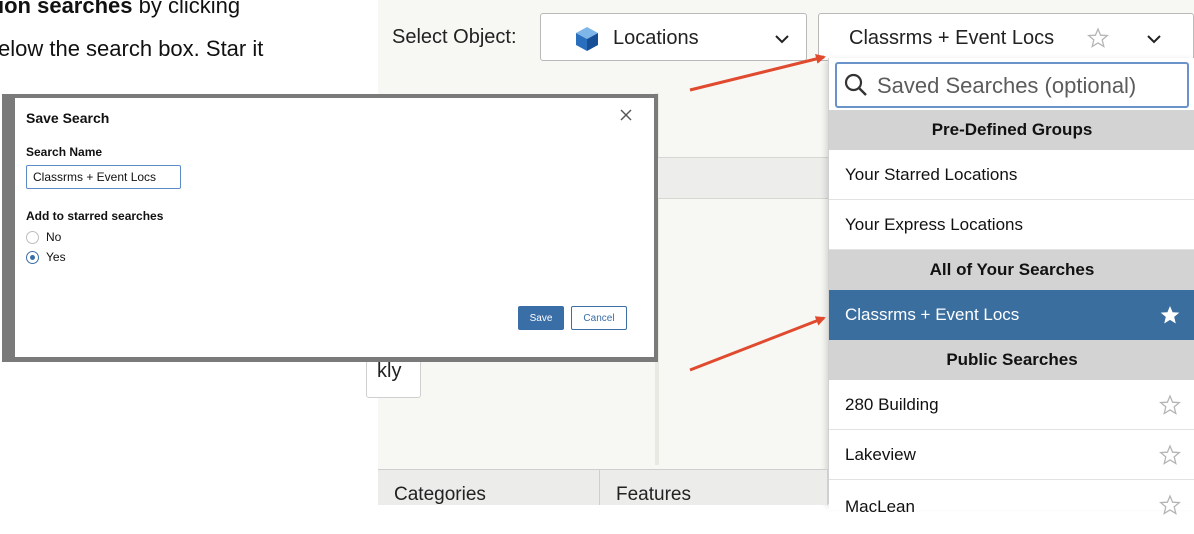 The image size is (1194, 534). I want to click on cube-icon, so click(587, 39).